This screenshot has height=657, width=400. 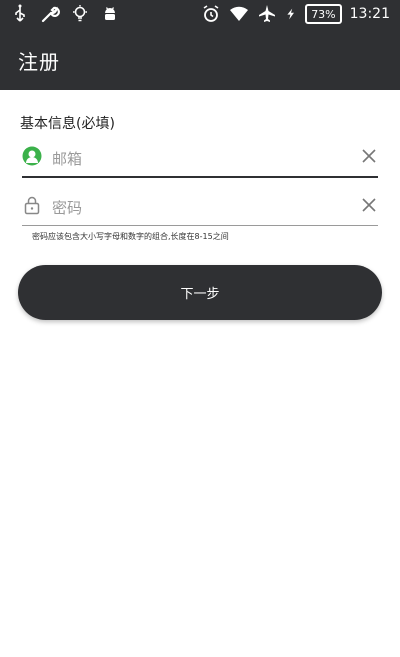 What do you see at coordinates (239, 13) in the screenshot?
I see `wifi-icon` at bounding box center [239, 13].